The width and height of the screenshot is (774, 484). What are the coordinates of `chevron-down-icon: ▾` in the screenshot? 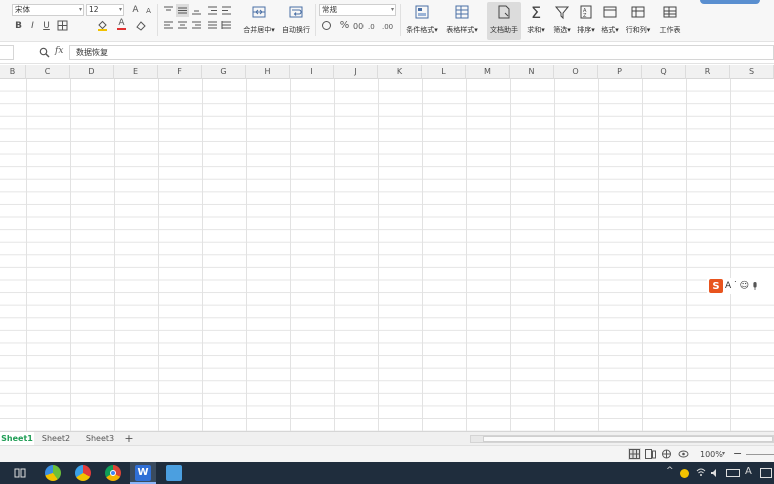 It's located at (543, 30).